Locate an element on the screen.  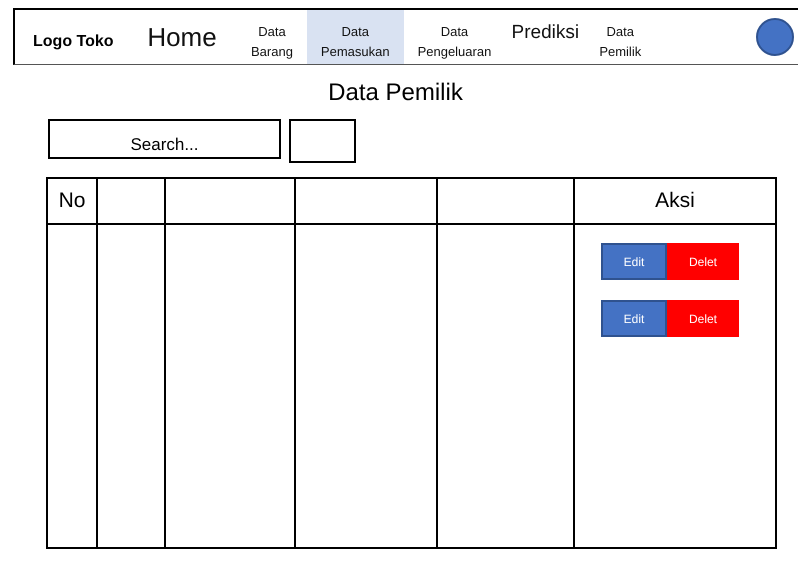
column-header: No is located at coordinates (72, 201).